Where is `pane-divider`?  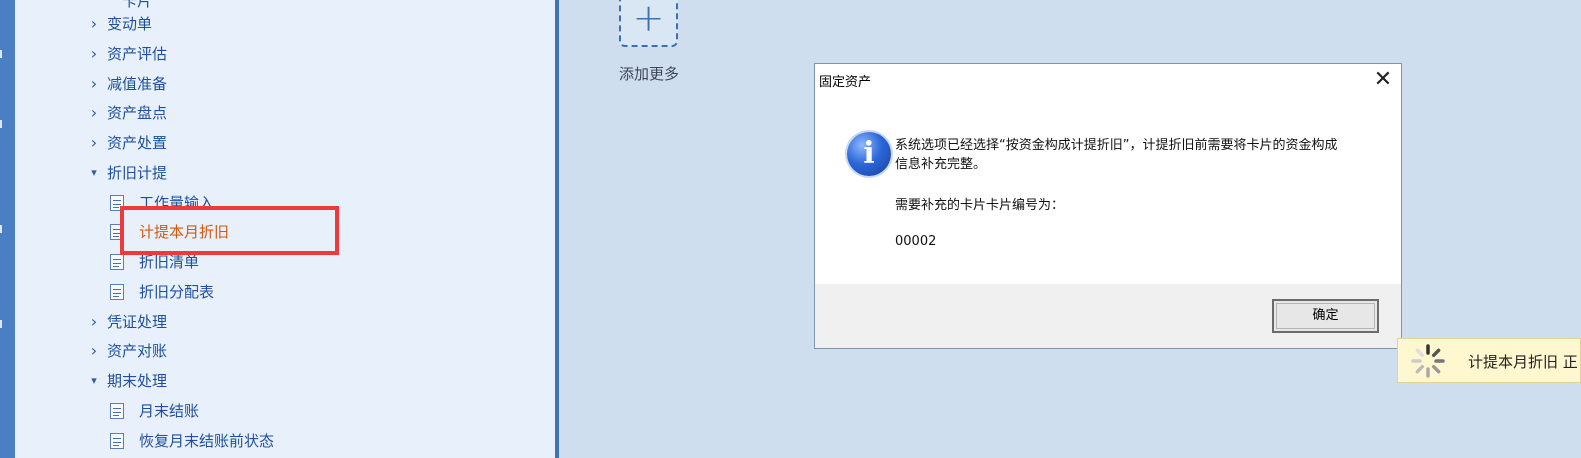
pane-divider is located at coordinates (557, 229).